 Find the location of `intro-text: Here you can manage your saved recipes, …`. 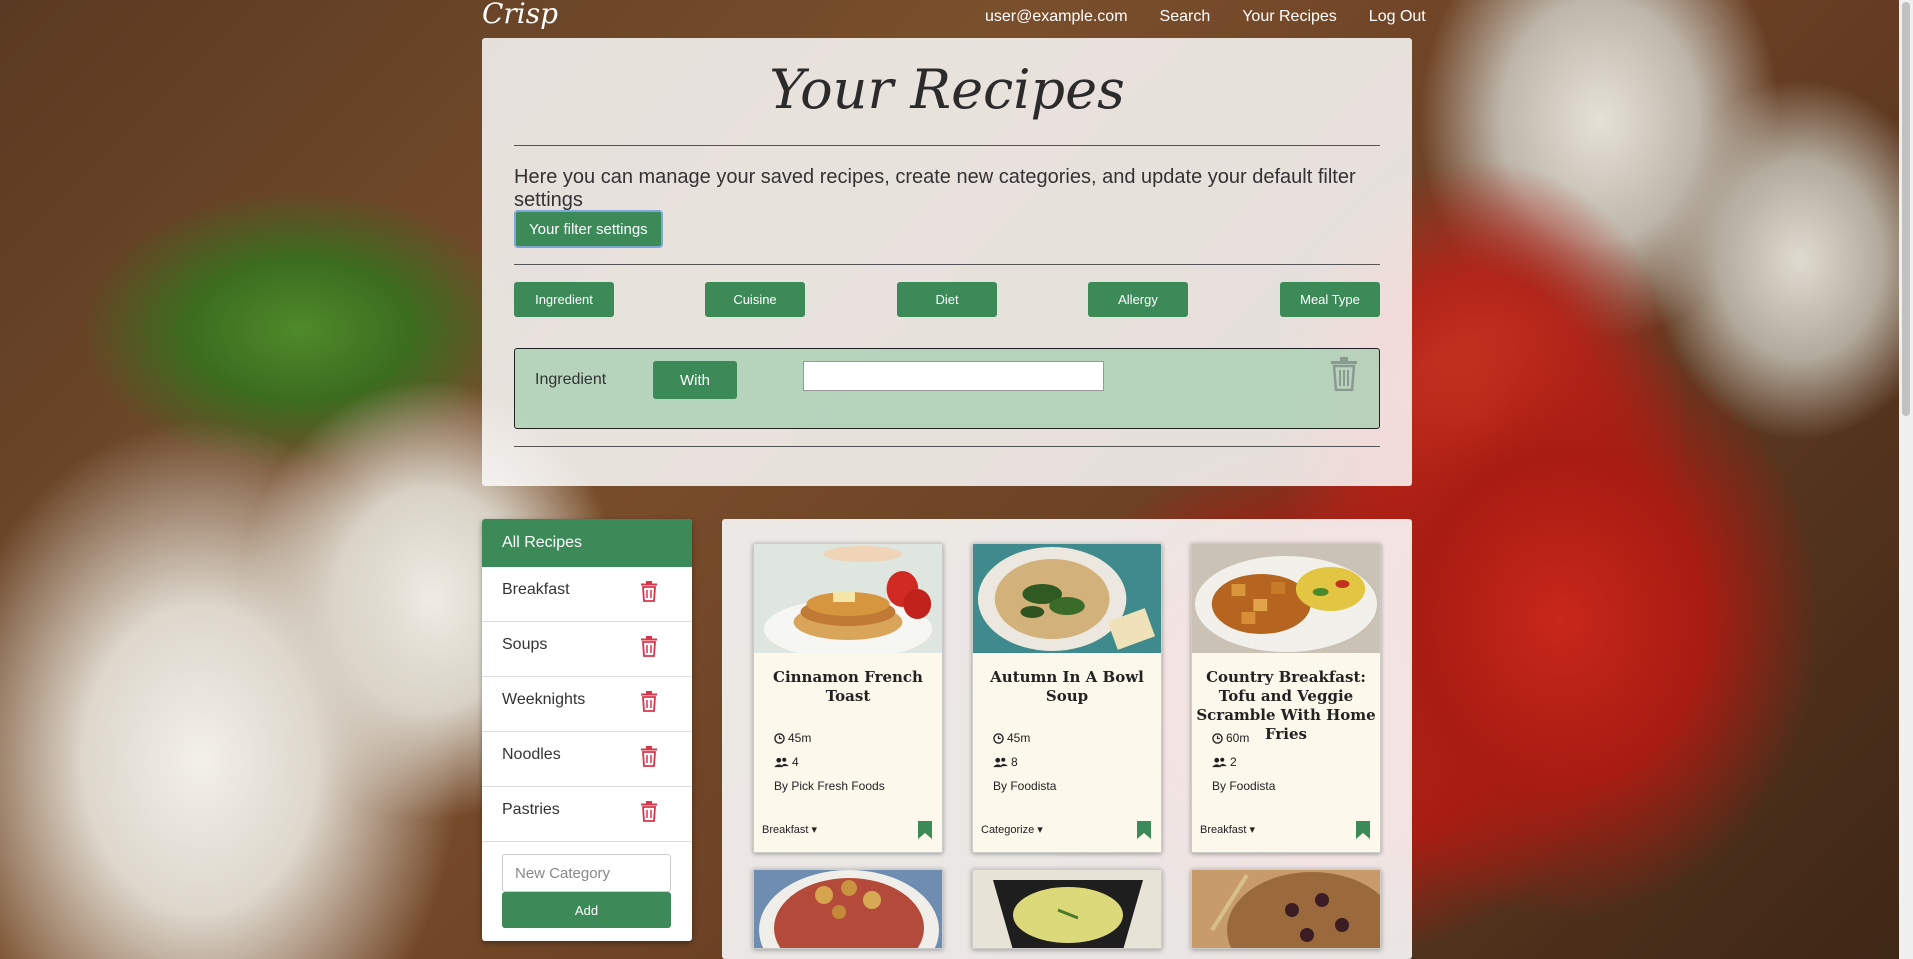

intro-text: Here you can manage your saved recipes, … is located at coordinates (935, 188).